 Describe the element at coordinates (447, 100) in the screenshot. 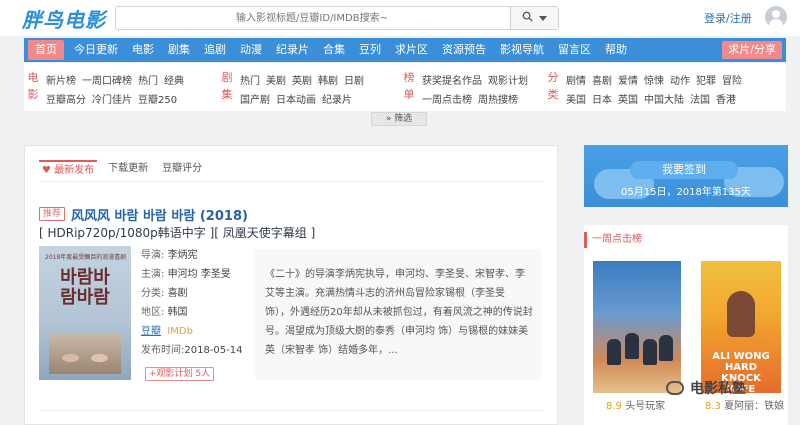

I see `filter-link: 一周点击榜` at that location.